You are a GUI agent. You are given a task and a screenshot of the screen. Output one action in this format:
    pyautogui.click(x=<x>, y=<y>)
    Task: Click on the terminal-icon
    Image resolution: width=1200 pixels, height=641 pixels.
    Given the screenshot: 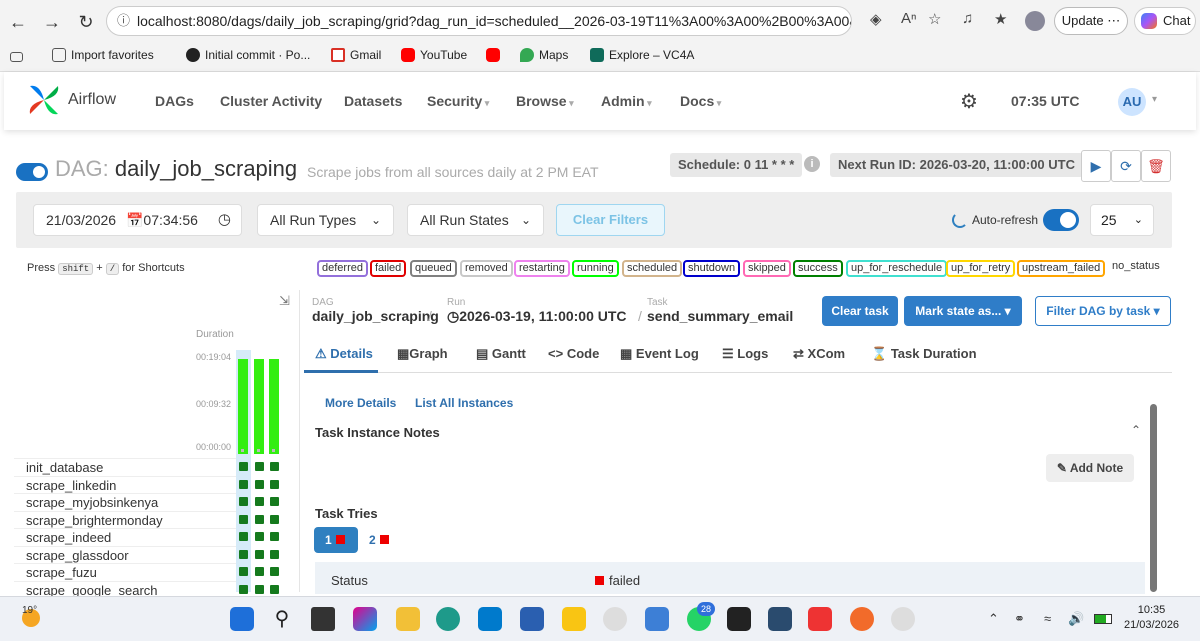 What is the action you would take?
    pyautogui.click(x=739, y=619)
    